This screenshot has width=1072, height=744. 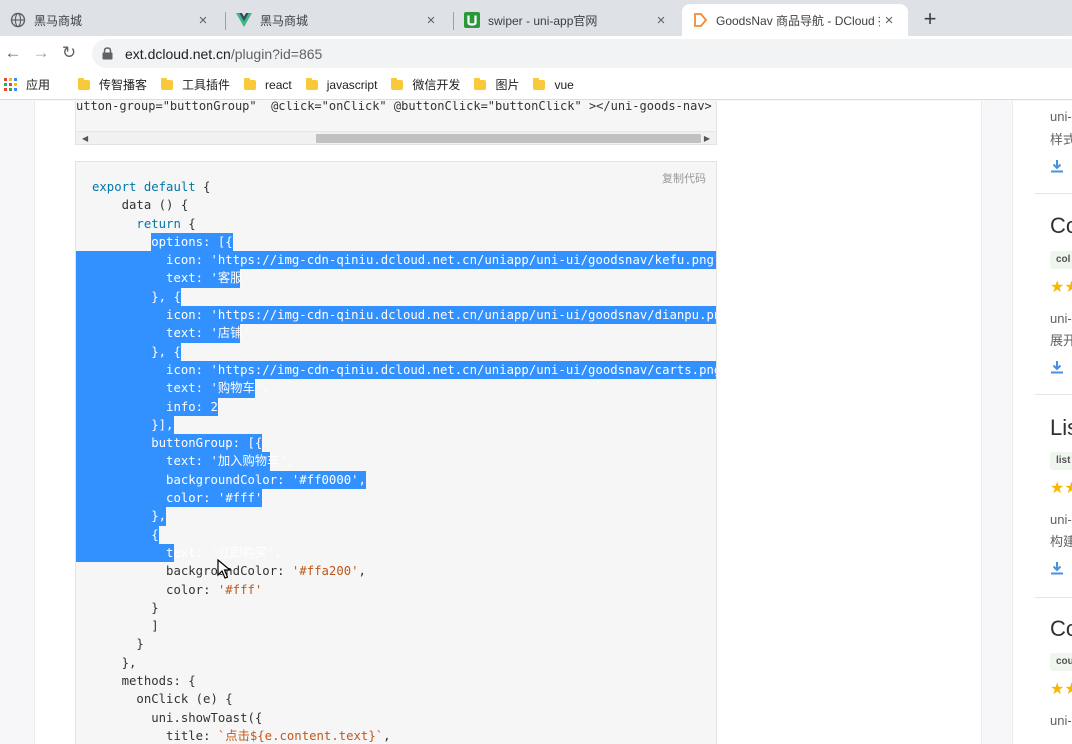 I want to click on code-line: text: '店铺', so click(x=396, y=333).